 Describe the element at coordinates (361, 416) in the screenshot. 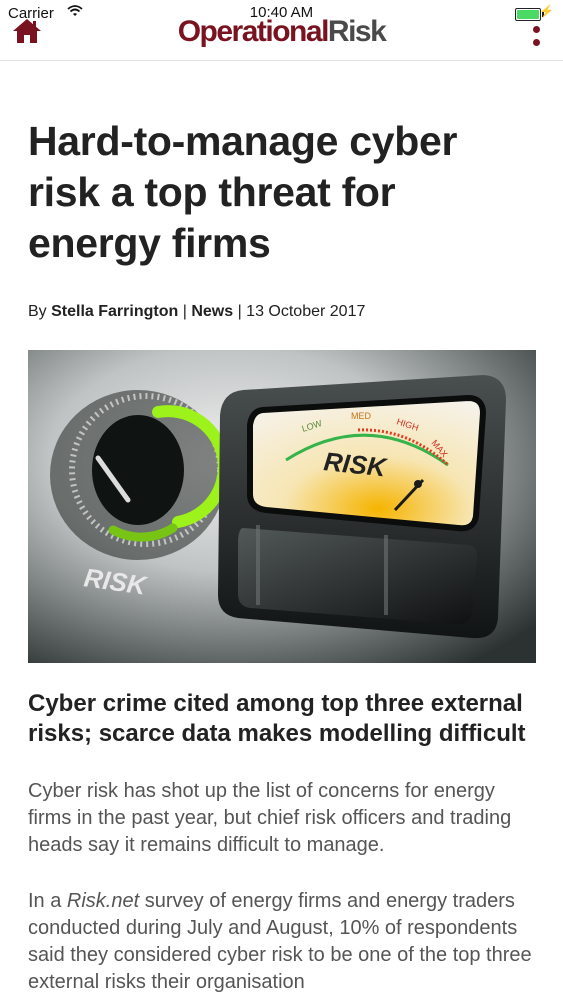

I see `meter-scale-med: MED` at that location.